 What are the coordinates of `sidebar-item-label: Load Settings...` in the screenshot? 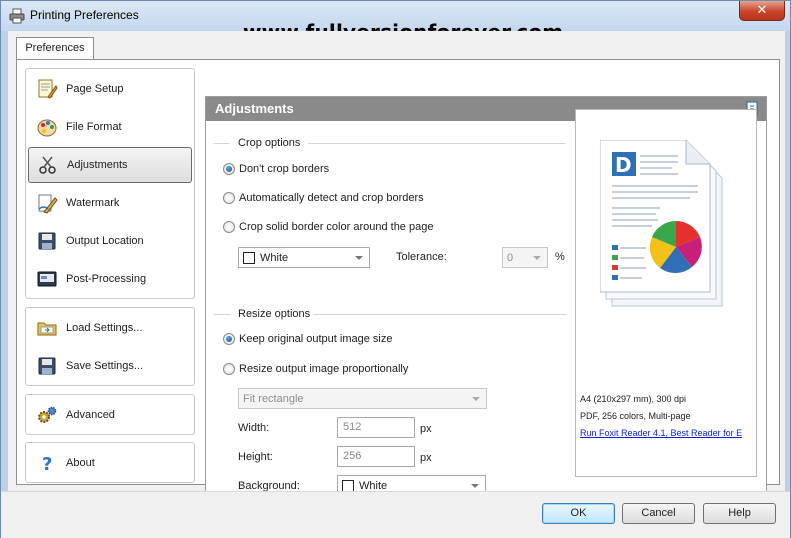 It's located at (104, 328).